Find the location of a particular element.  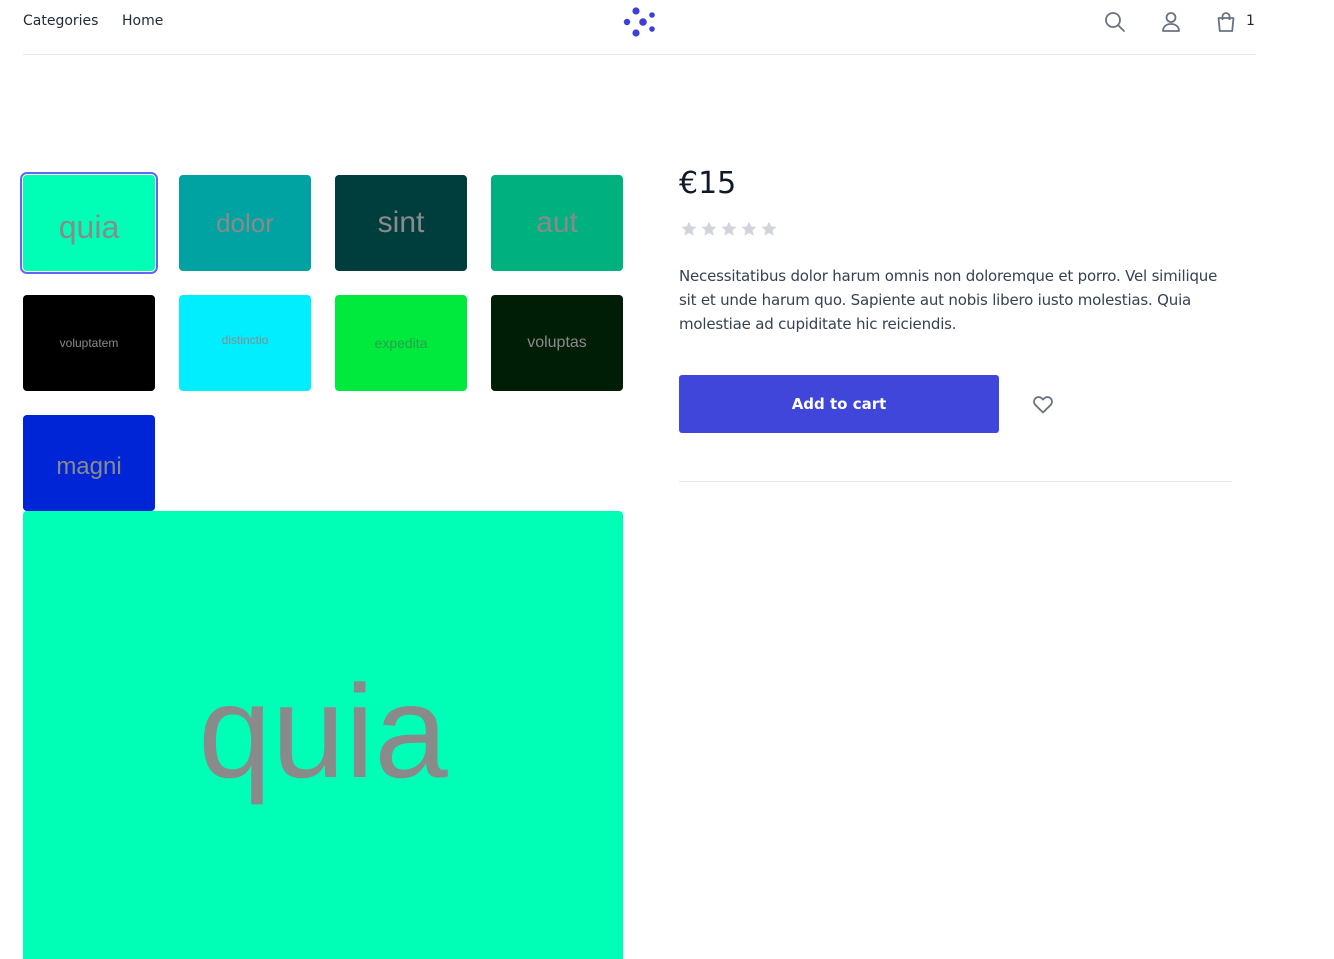

thumbnail-label: sint is located at coordinates (401, 222).